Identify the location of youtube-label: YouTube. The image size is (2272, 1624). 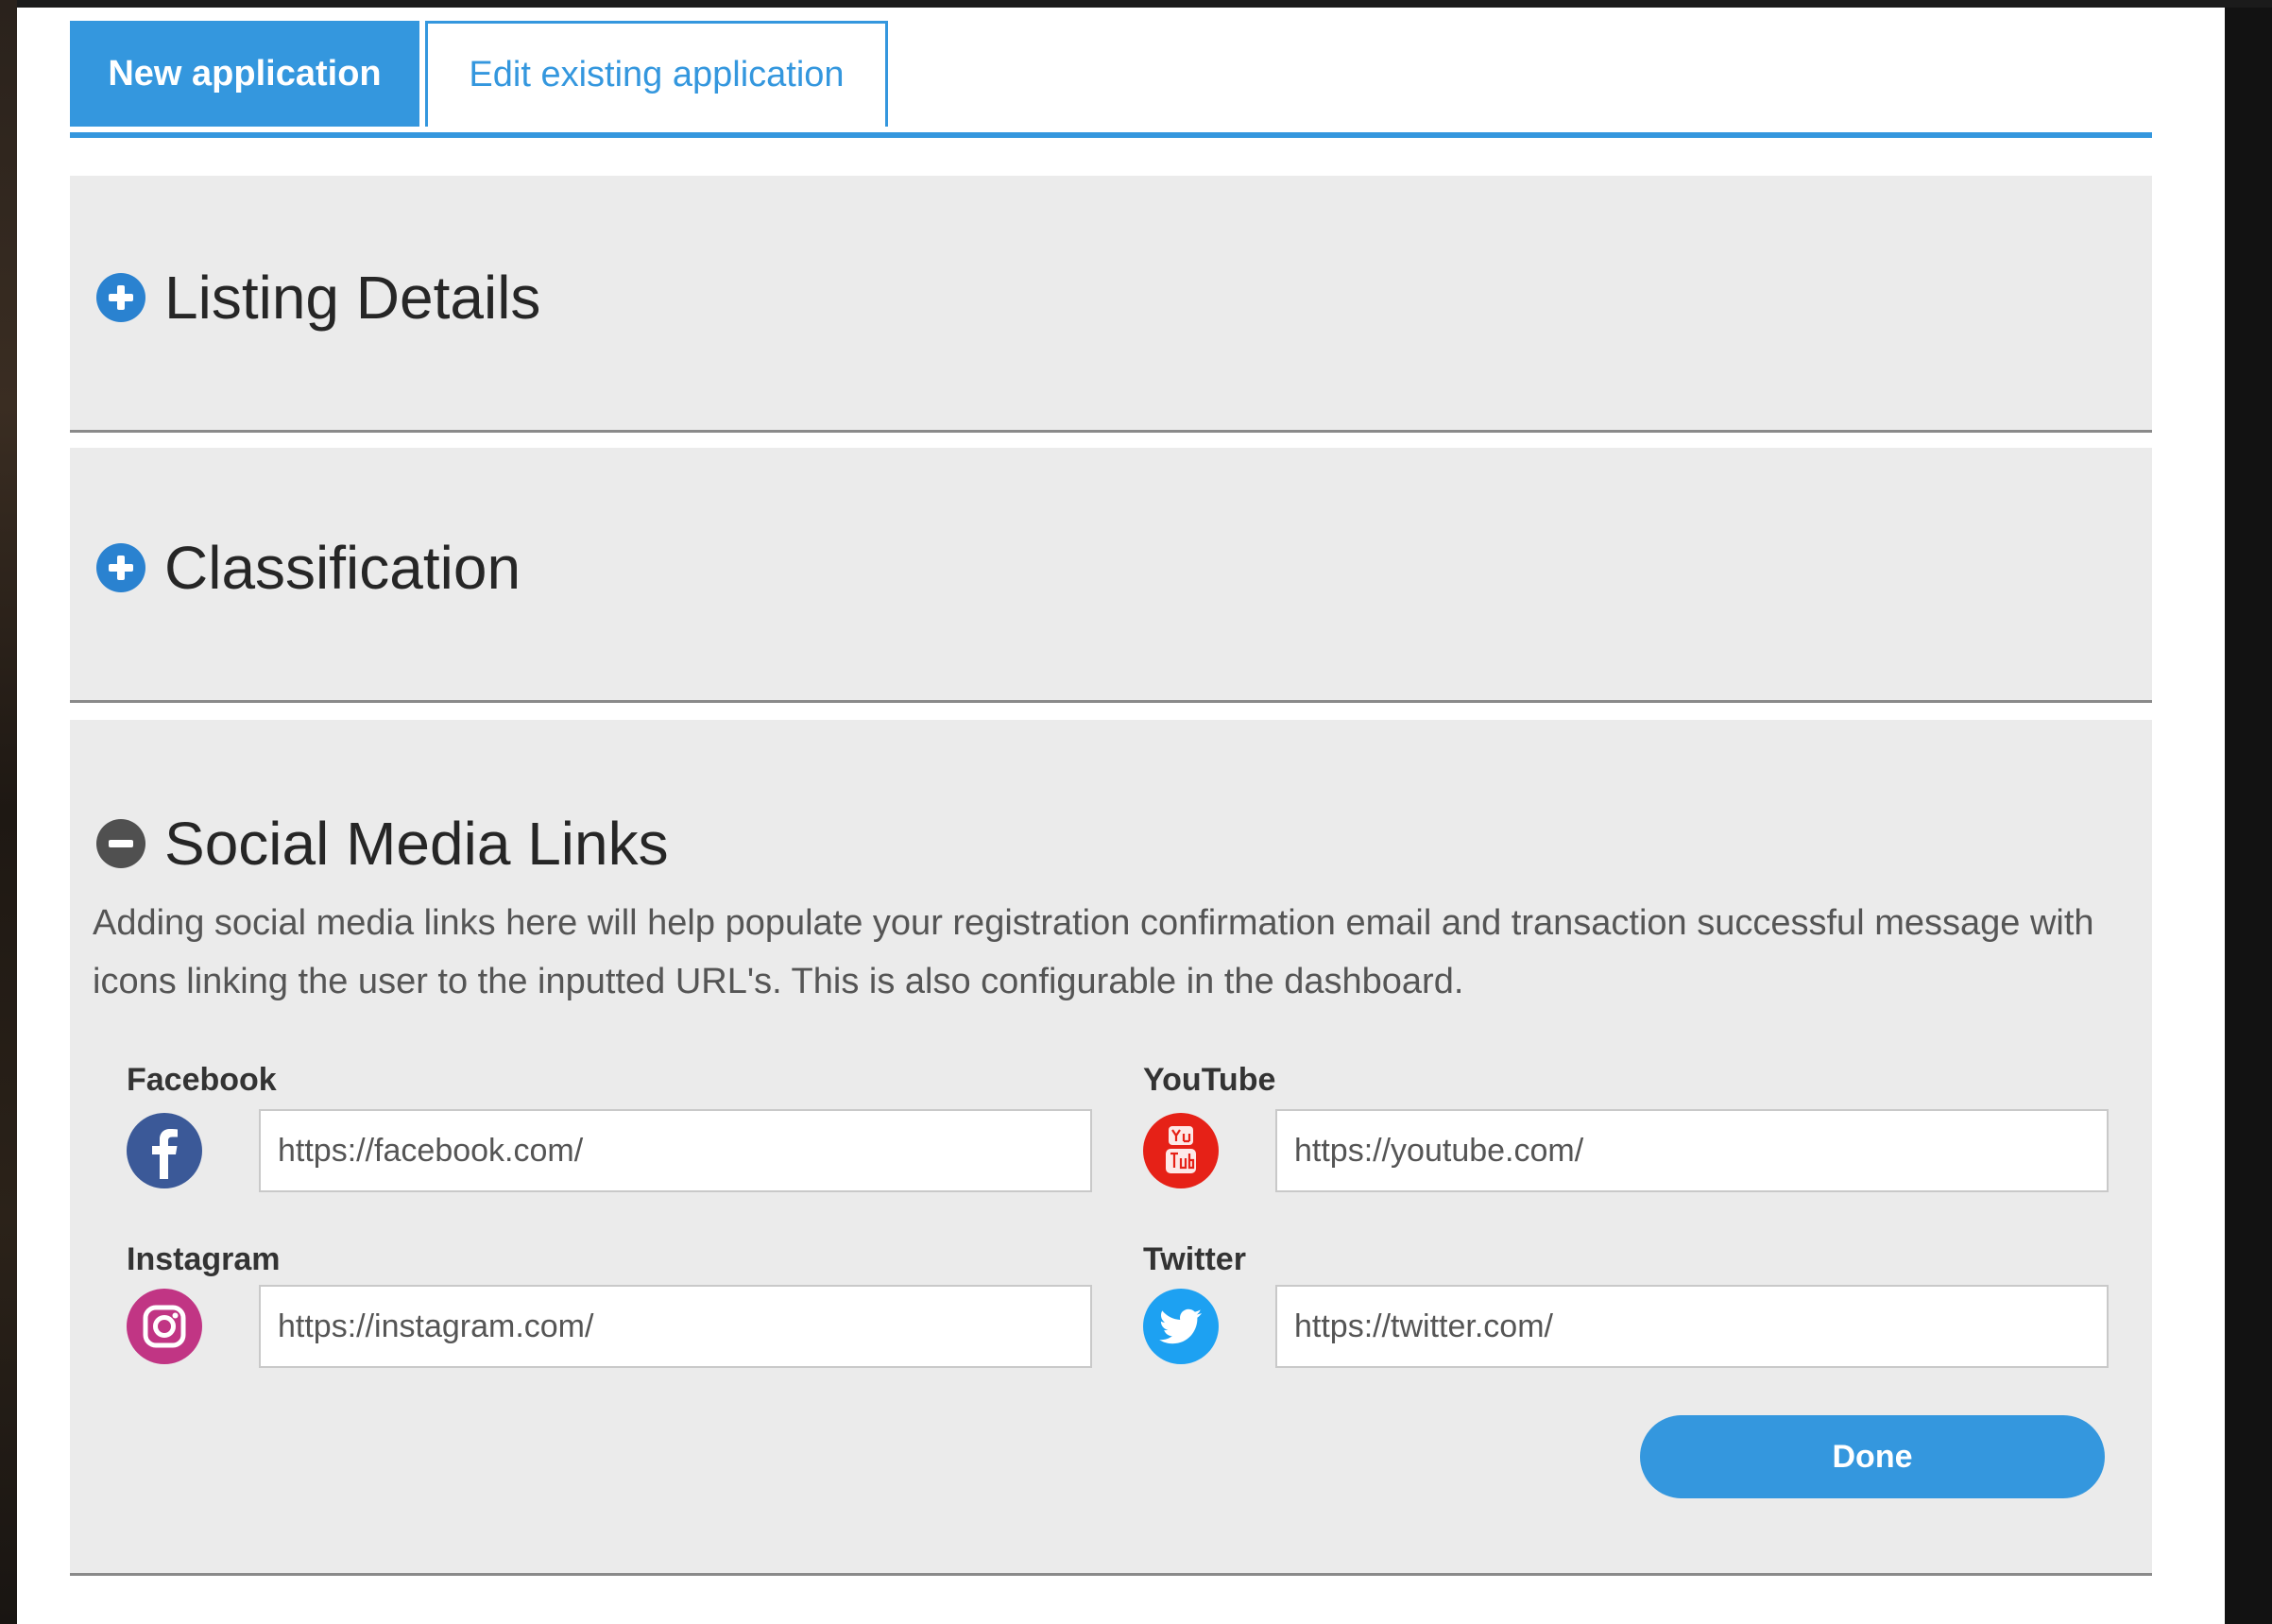
(1210, 1080).